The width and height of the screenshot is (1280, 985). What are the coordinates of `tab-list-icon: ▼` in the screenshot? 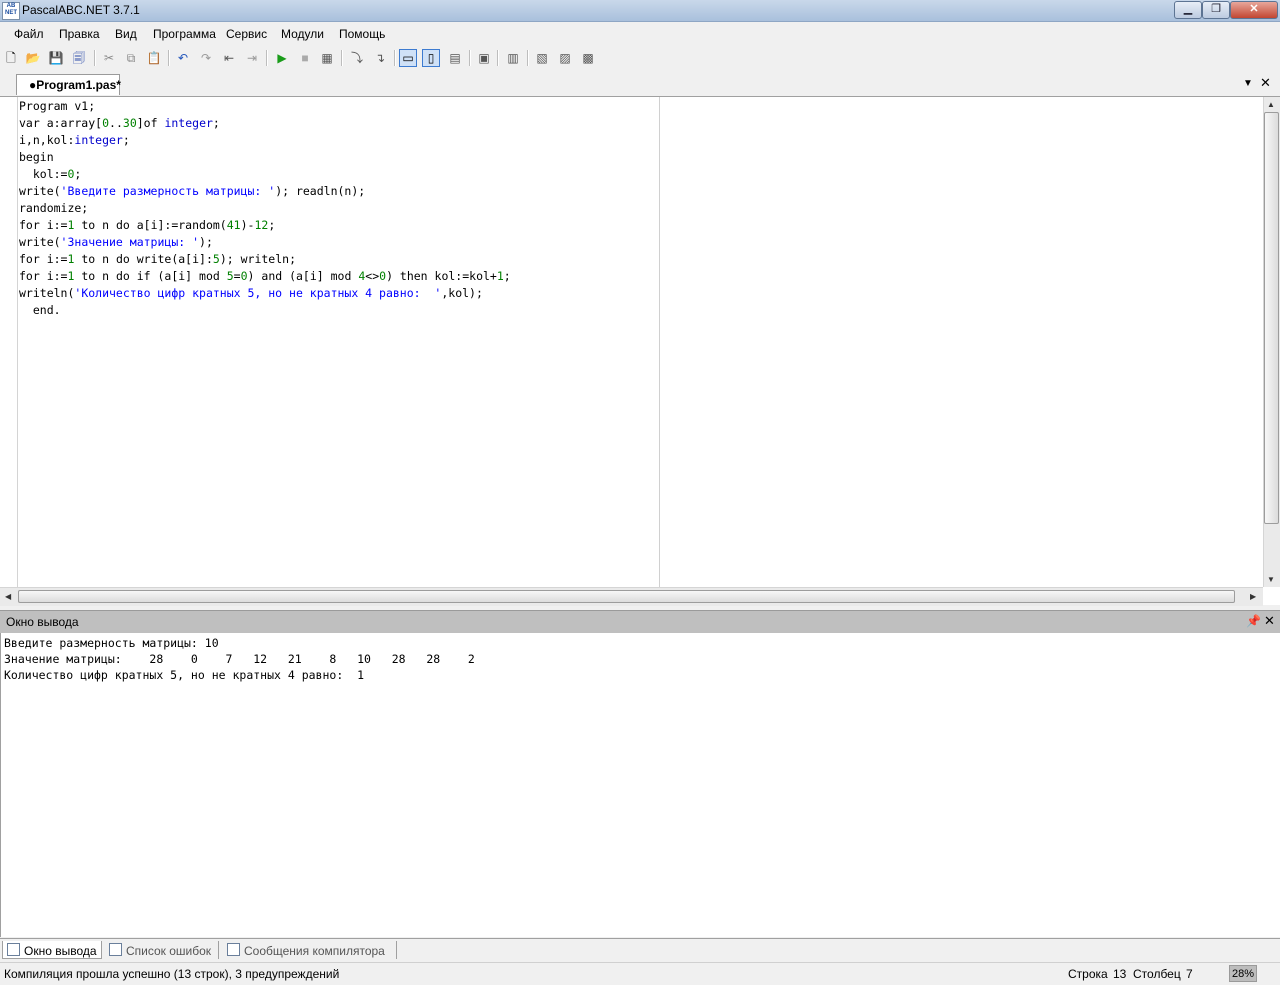 It's located at (1248, 83).